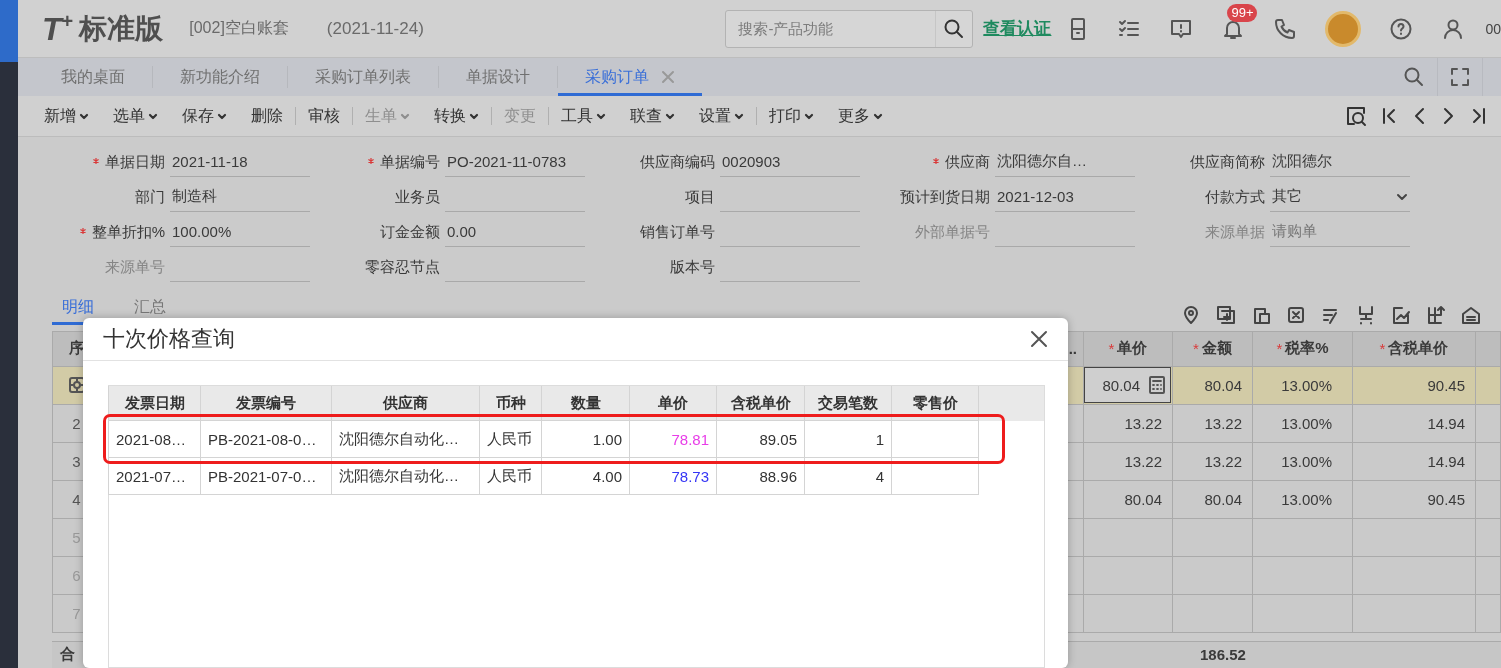 This screenshot has width=1501, height=668. What do you see at coordinates (403, 162) in the screenshot?
I see `field-label: 单据编号` at bounding box center [403, 162].